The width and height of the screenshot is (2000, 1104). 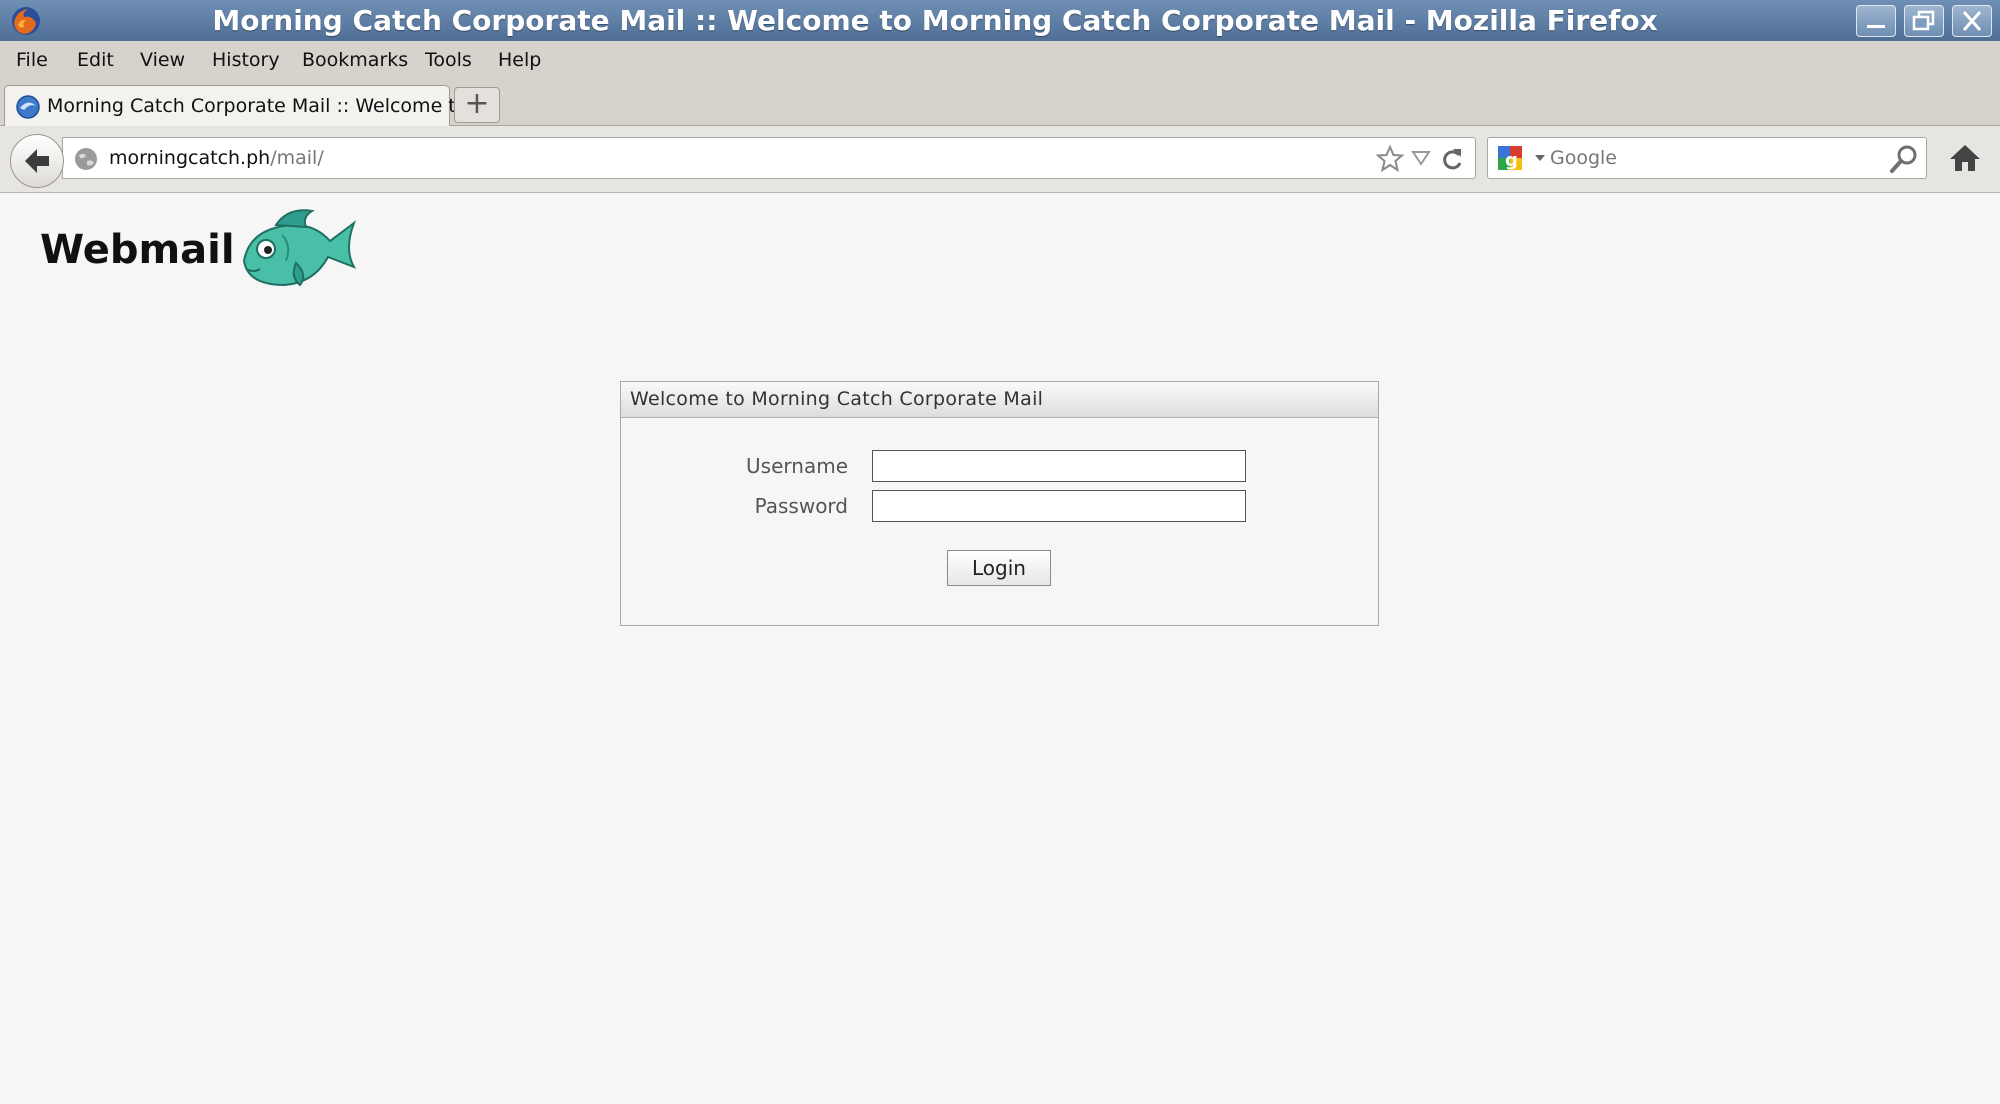 What do you see at coordinates (299, 248) in the screenshot?
I see `fish-logo-icon` at bounding box center [299, 248].